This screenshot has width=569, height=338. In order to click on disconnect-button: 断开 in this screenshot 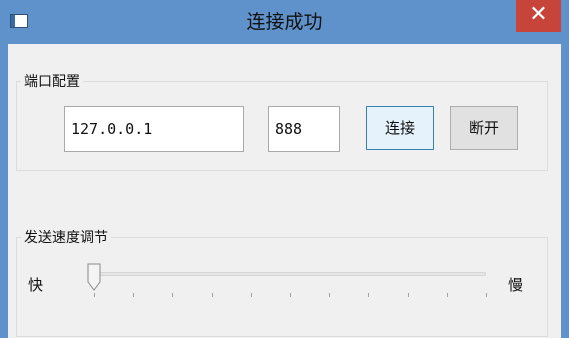, I will do `click(484, 128)`.